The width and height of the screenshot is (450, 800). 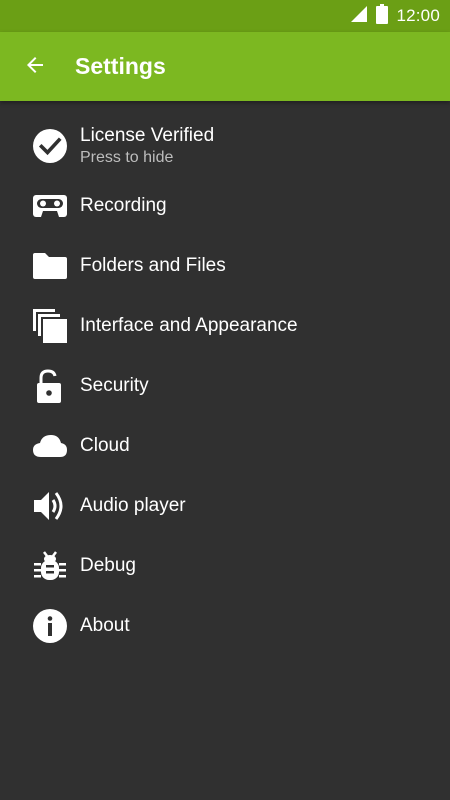 I want to click on settings-item-recording: Recording, so click(x=225, y=206).